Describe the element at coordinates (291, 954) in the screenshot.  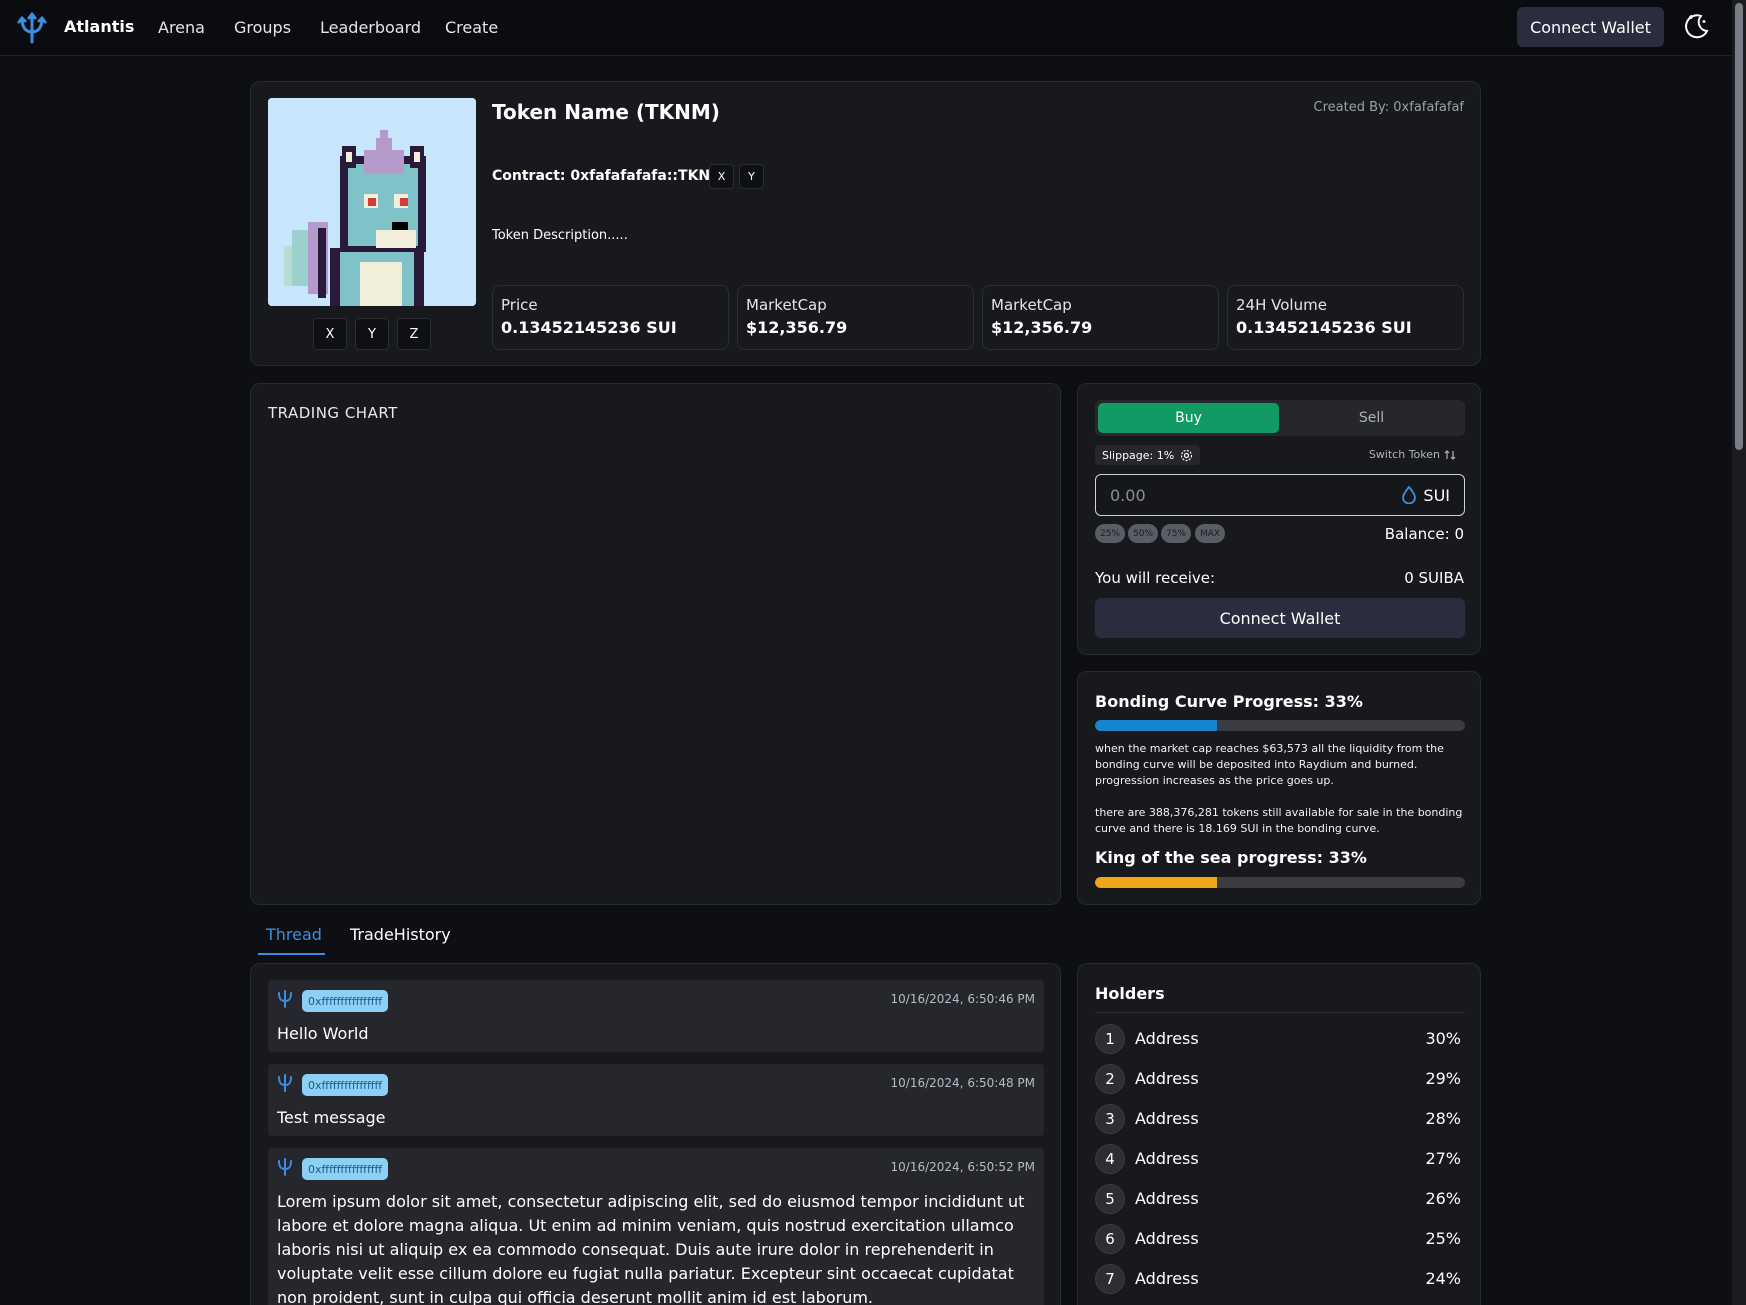
I see `active-tab-underline` at that location.